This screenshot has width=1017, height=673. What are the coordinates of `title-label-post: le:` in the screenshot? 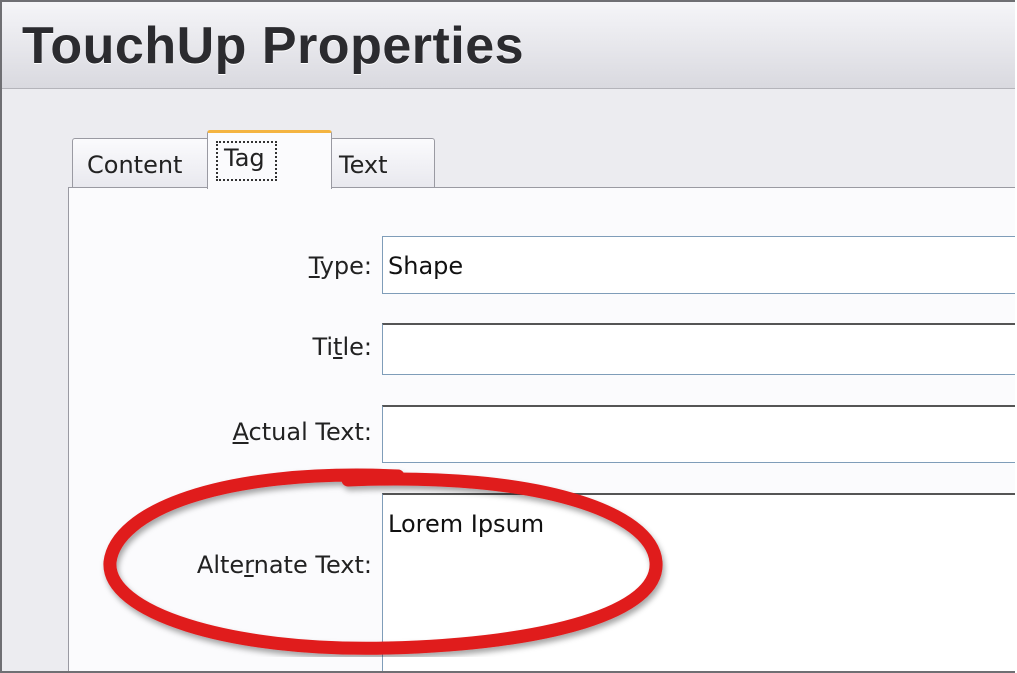 It's located at (357, 347).